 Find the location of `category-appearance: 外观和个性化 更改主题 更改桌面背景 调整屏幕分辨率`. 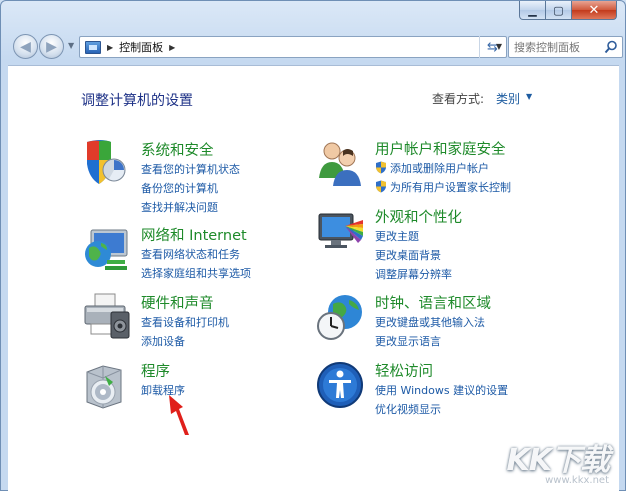

category-appearance: 外观和个性化 更改主题 更改桌面背景 调整屏幕分辨率 is located at coordinates (445, 243).